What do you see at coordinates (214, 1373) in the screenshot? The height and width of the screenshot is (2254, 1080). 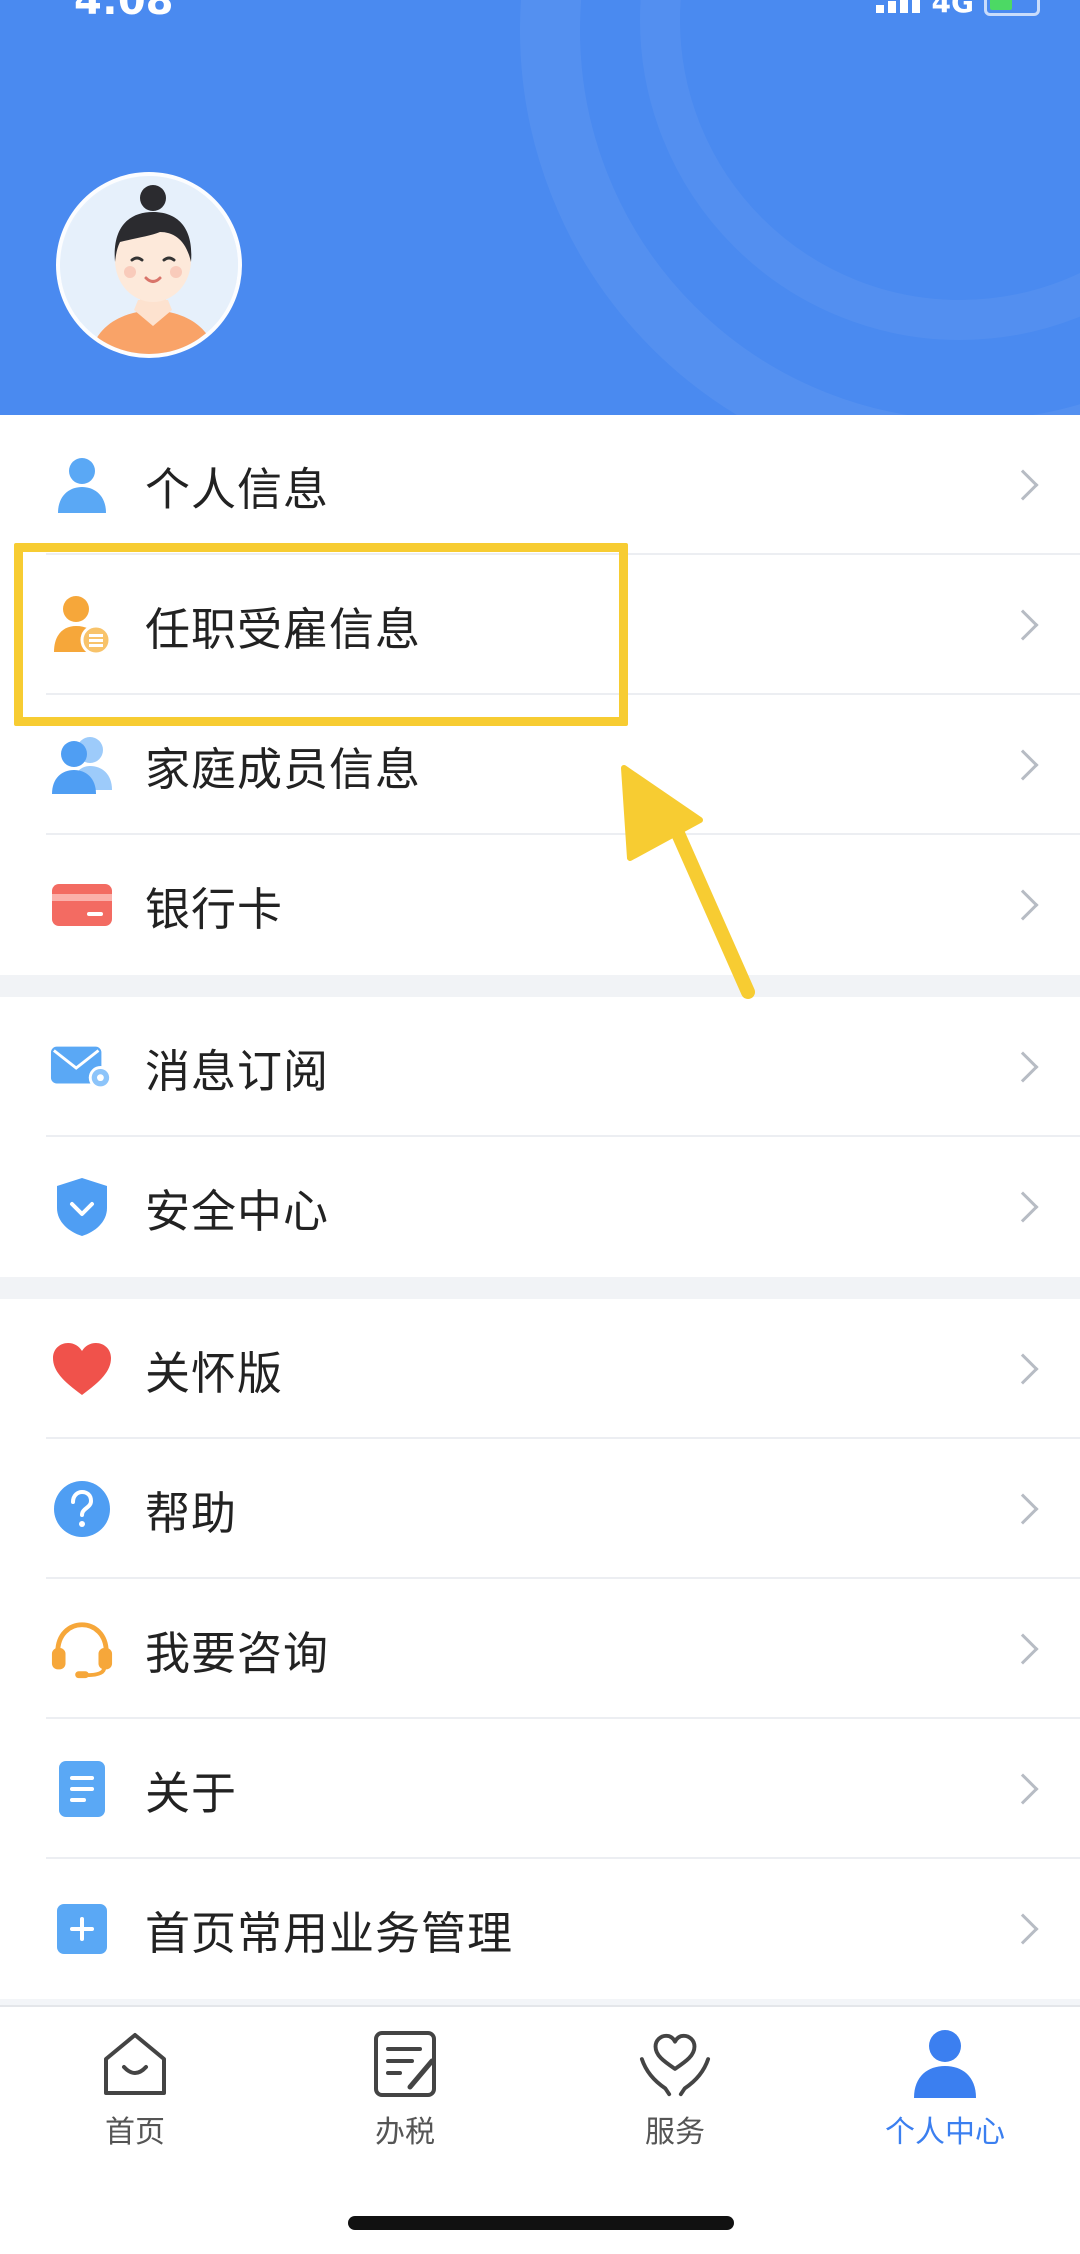 I see `menu-item-label: 关怀版` at bounding box center [214, 1373].